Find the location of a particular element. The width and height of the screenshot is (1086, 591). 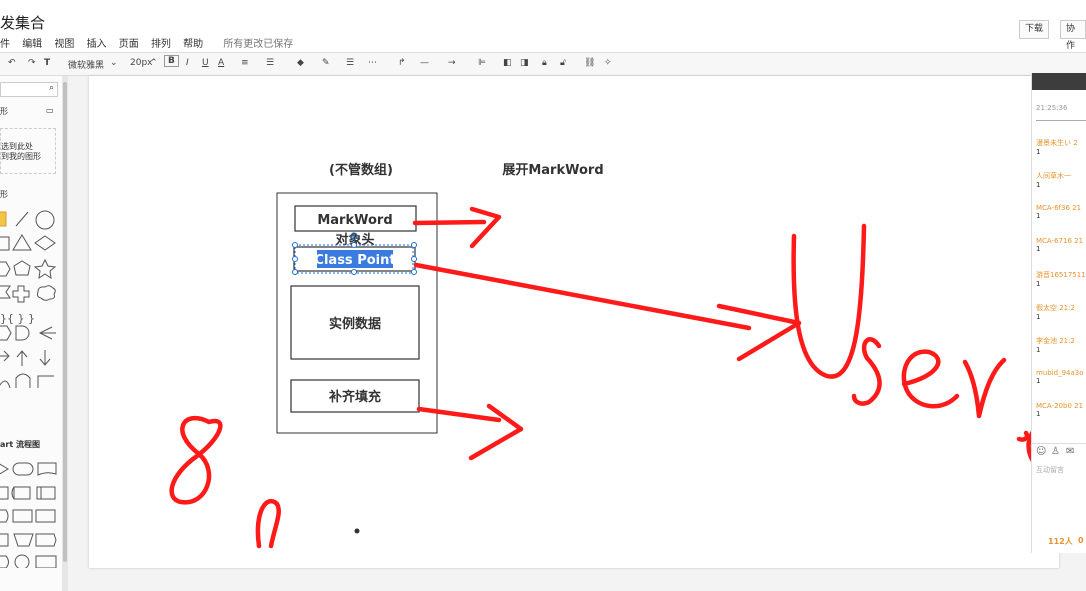

menu-view: 视图 is located at coordinates (64, 44).